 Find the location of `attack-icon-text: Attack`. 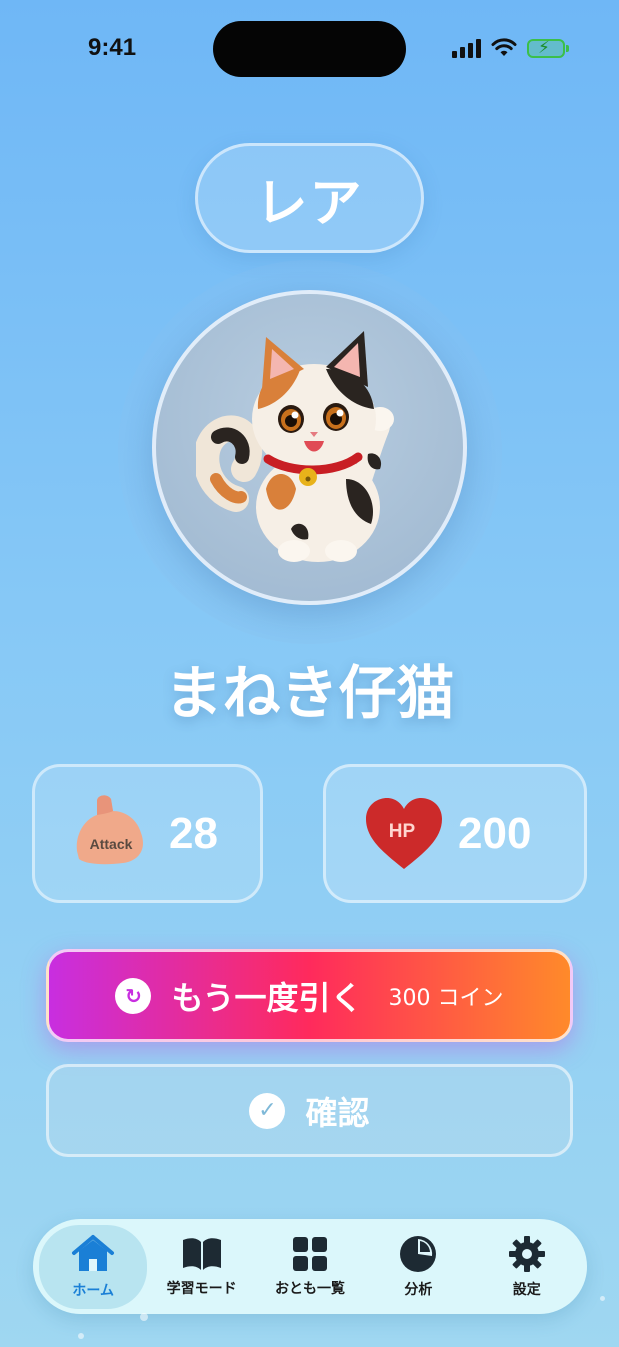

attack-icon-text: Attack is located at coordinates (111, 844).